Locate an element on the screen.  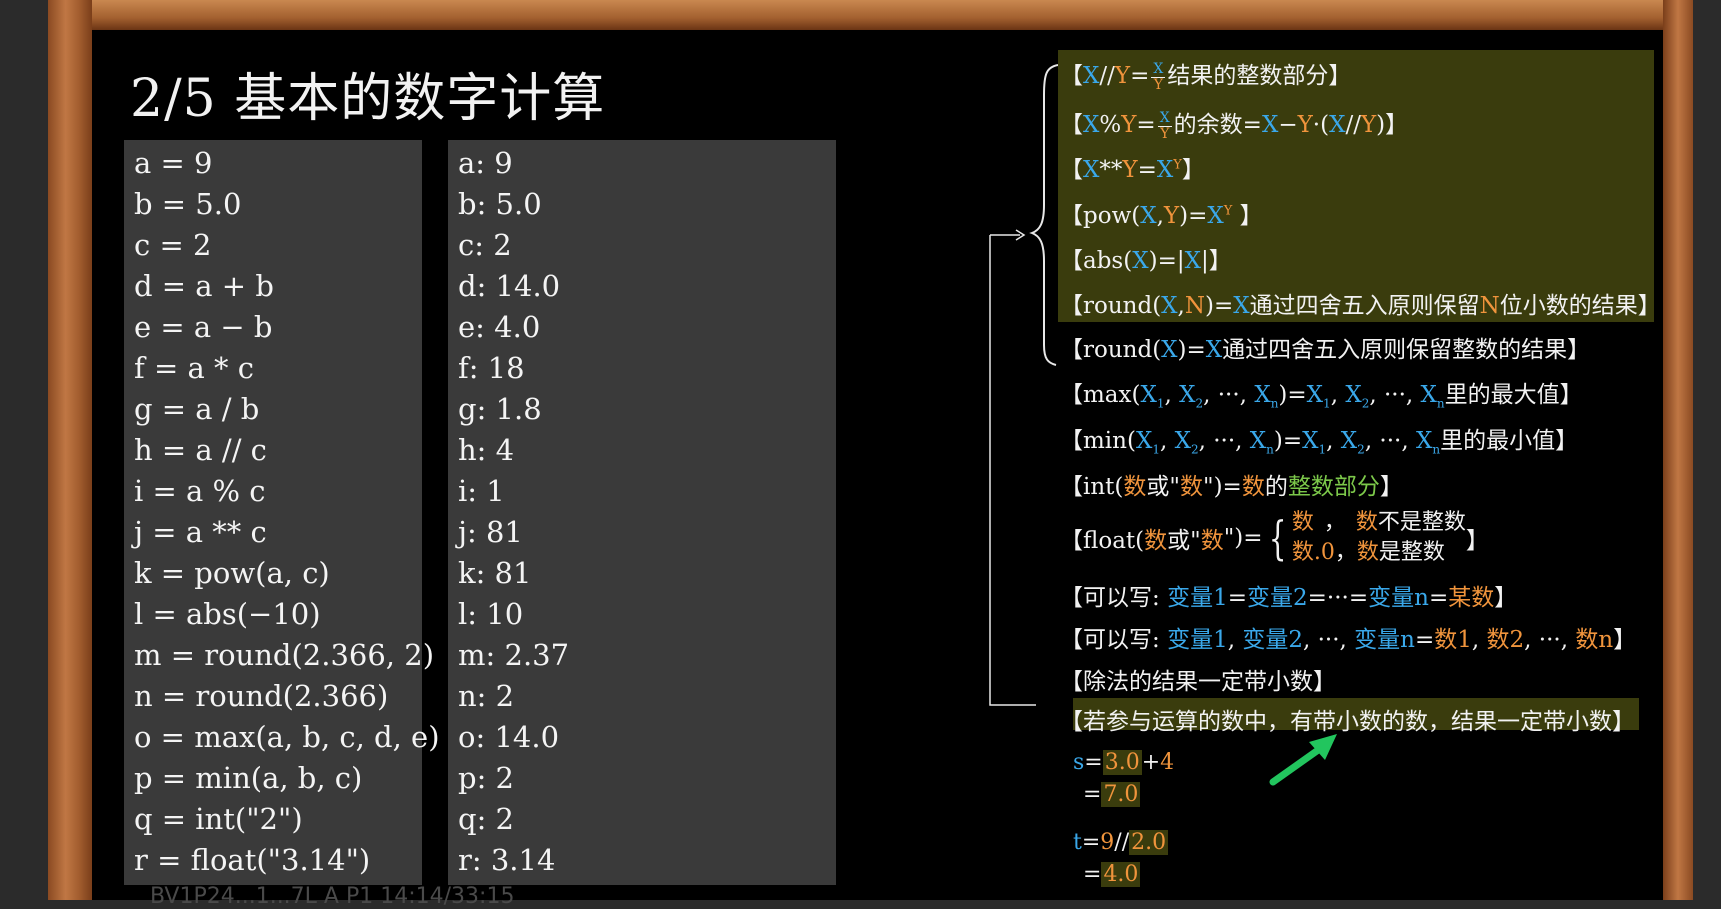
output-line: a: 9 is located at coordinates (485, 163).